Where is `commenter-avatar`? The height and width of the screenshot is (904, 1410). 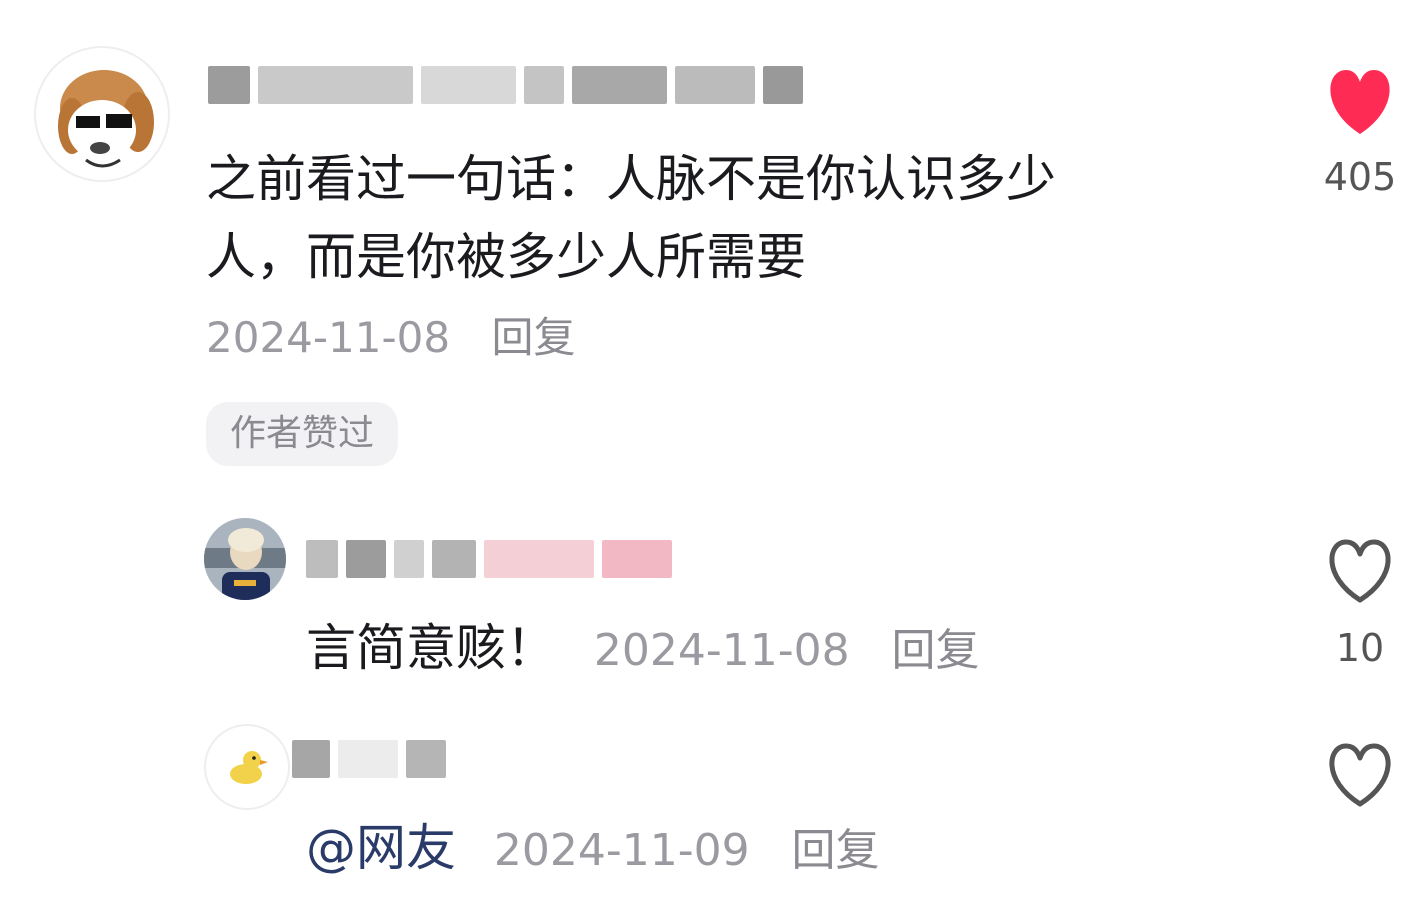 commenter-avatar is located at coordinates (102, 114).